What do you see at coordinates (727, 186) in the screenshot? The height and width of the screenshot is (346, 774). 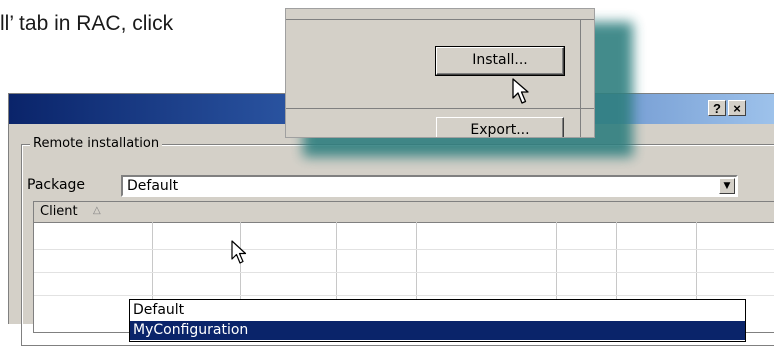 I see `chevron-down-icon: ▼` at bounding box center [727, 186].